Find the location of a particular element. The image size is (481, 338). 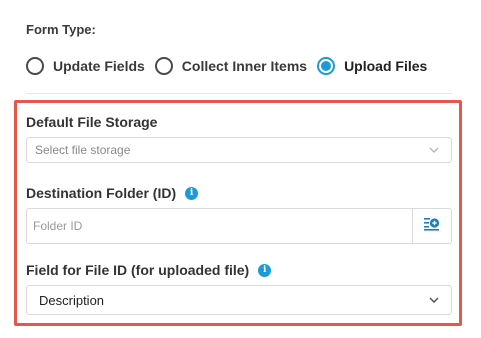

destination-folder-label: Destination Folder (ID) i is located at coordinates (112, 193).